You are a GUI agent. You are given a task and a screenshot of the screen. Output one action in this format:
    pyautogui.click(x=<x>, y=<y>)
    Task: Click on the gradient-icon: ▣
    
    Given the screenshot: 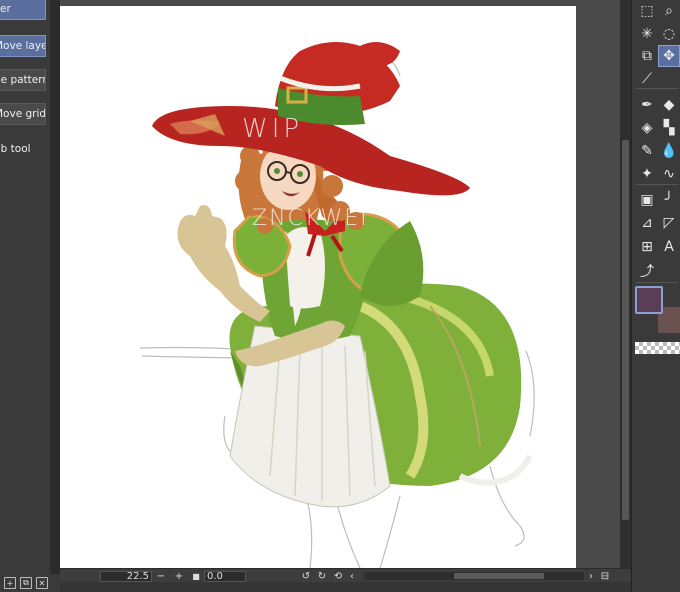 What is the action you would take?
    pyautogui.click(x=647, y=200)
    